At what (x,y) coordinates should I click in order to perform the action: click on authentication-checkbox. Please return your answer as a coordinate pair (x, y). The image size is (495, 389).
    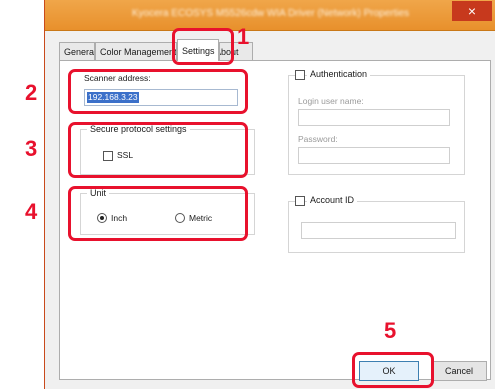
    Looking at the image, I should click on (300, 75).